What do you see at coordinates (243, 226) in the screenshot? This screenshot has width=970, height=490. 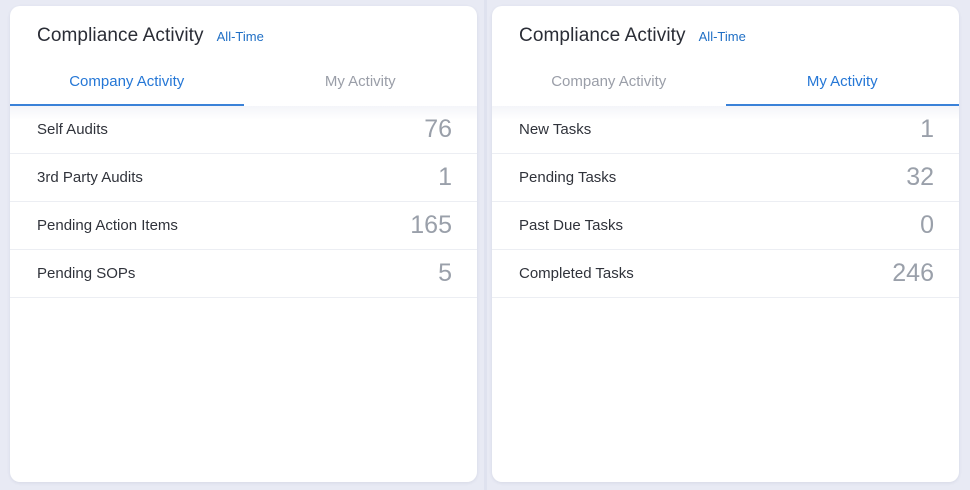 I see `list-item: Pending Action Items 165` at bounding box center [243, 226].